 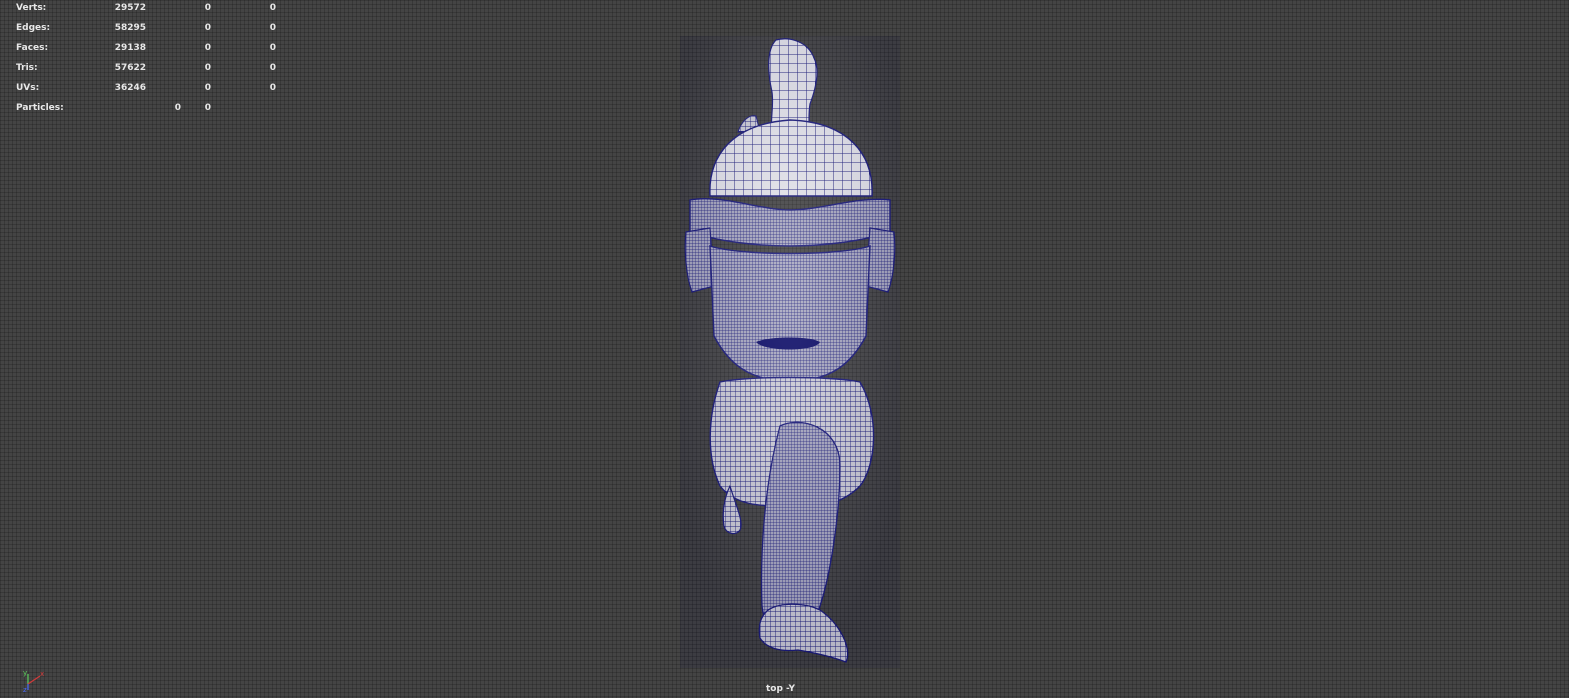 What do you see at coordinates (33, 28) in the screenshot?
I see `hud-label: Edges:` at bounding box center [33, 28].